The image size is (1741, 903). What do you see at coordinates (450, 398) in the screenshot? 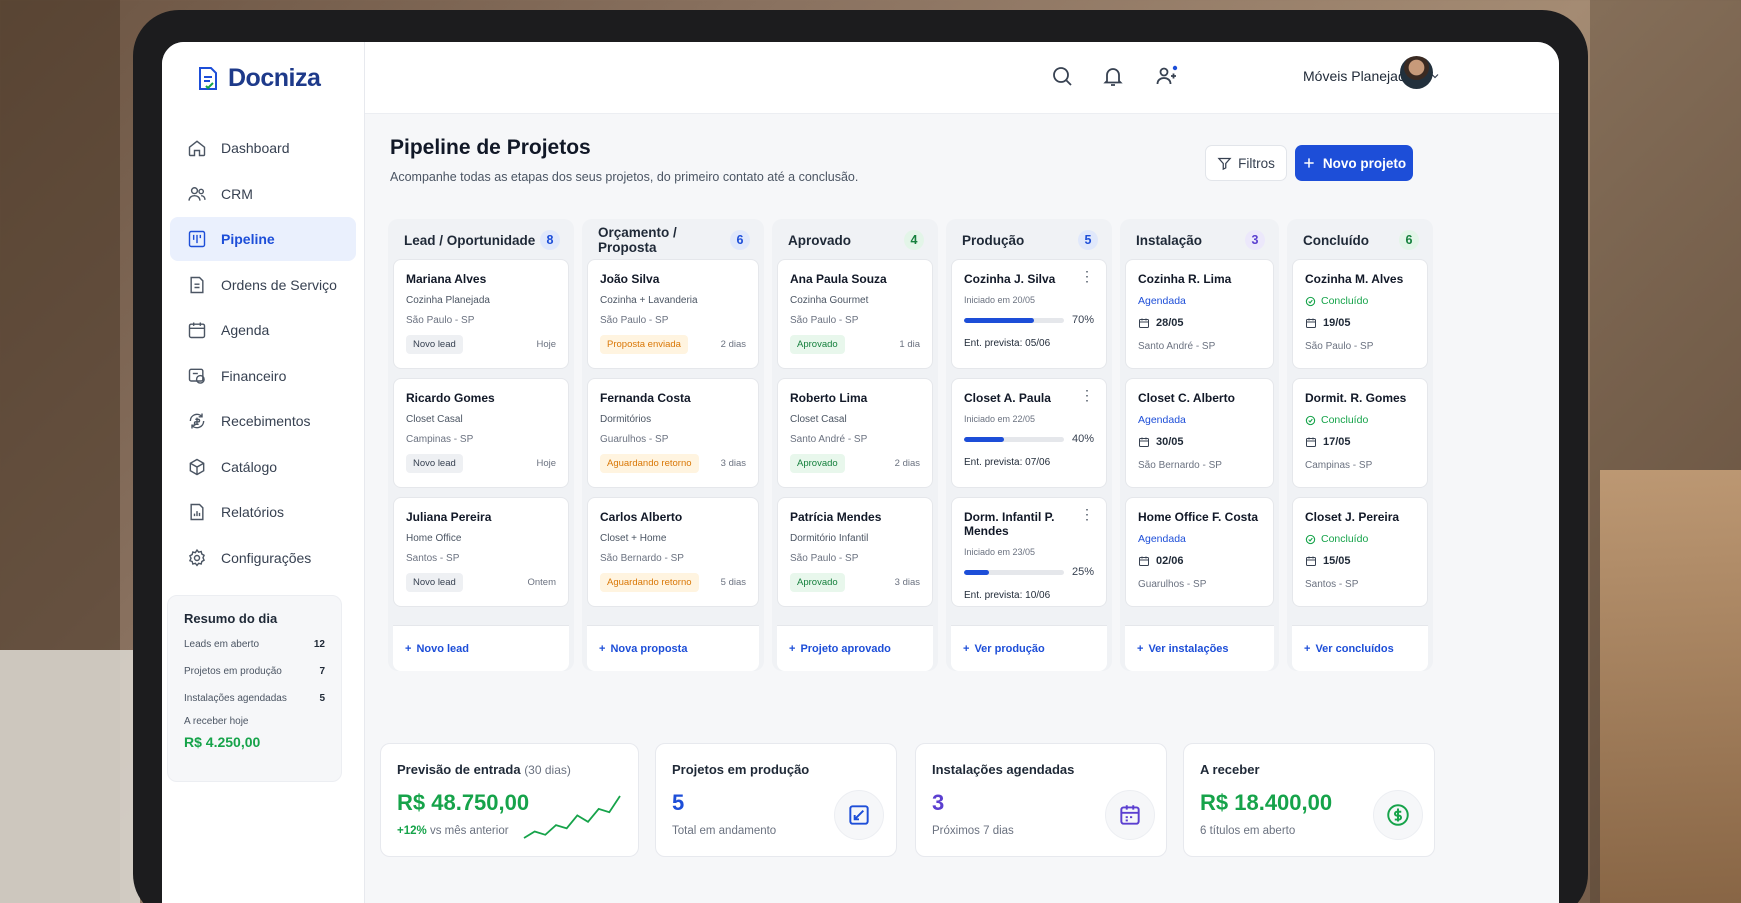
I see `card-title: Ricardo Gomes` at bounding box center [450, 398].